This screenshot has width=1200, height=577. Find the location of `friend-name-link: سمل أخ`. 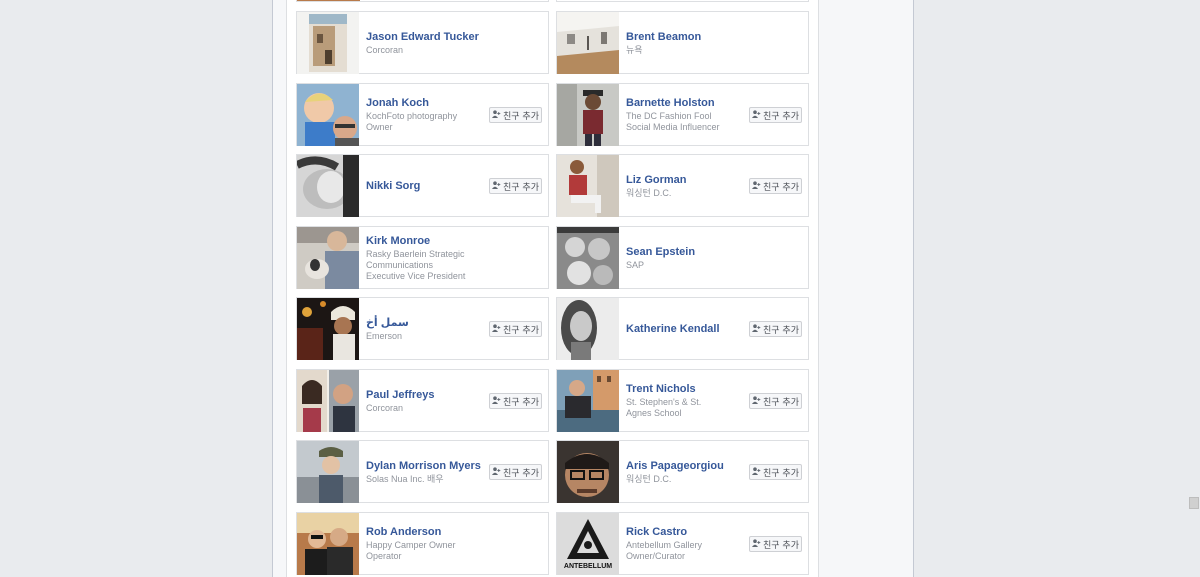

friend-name-link: سمل أخ is located at coordinates (417, 323).